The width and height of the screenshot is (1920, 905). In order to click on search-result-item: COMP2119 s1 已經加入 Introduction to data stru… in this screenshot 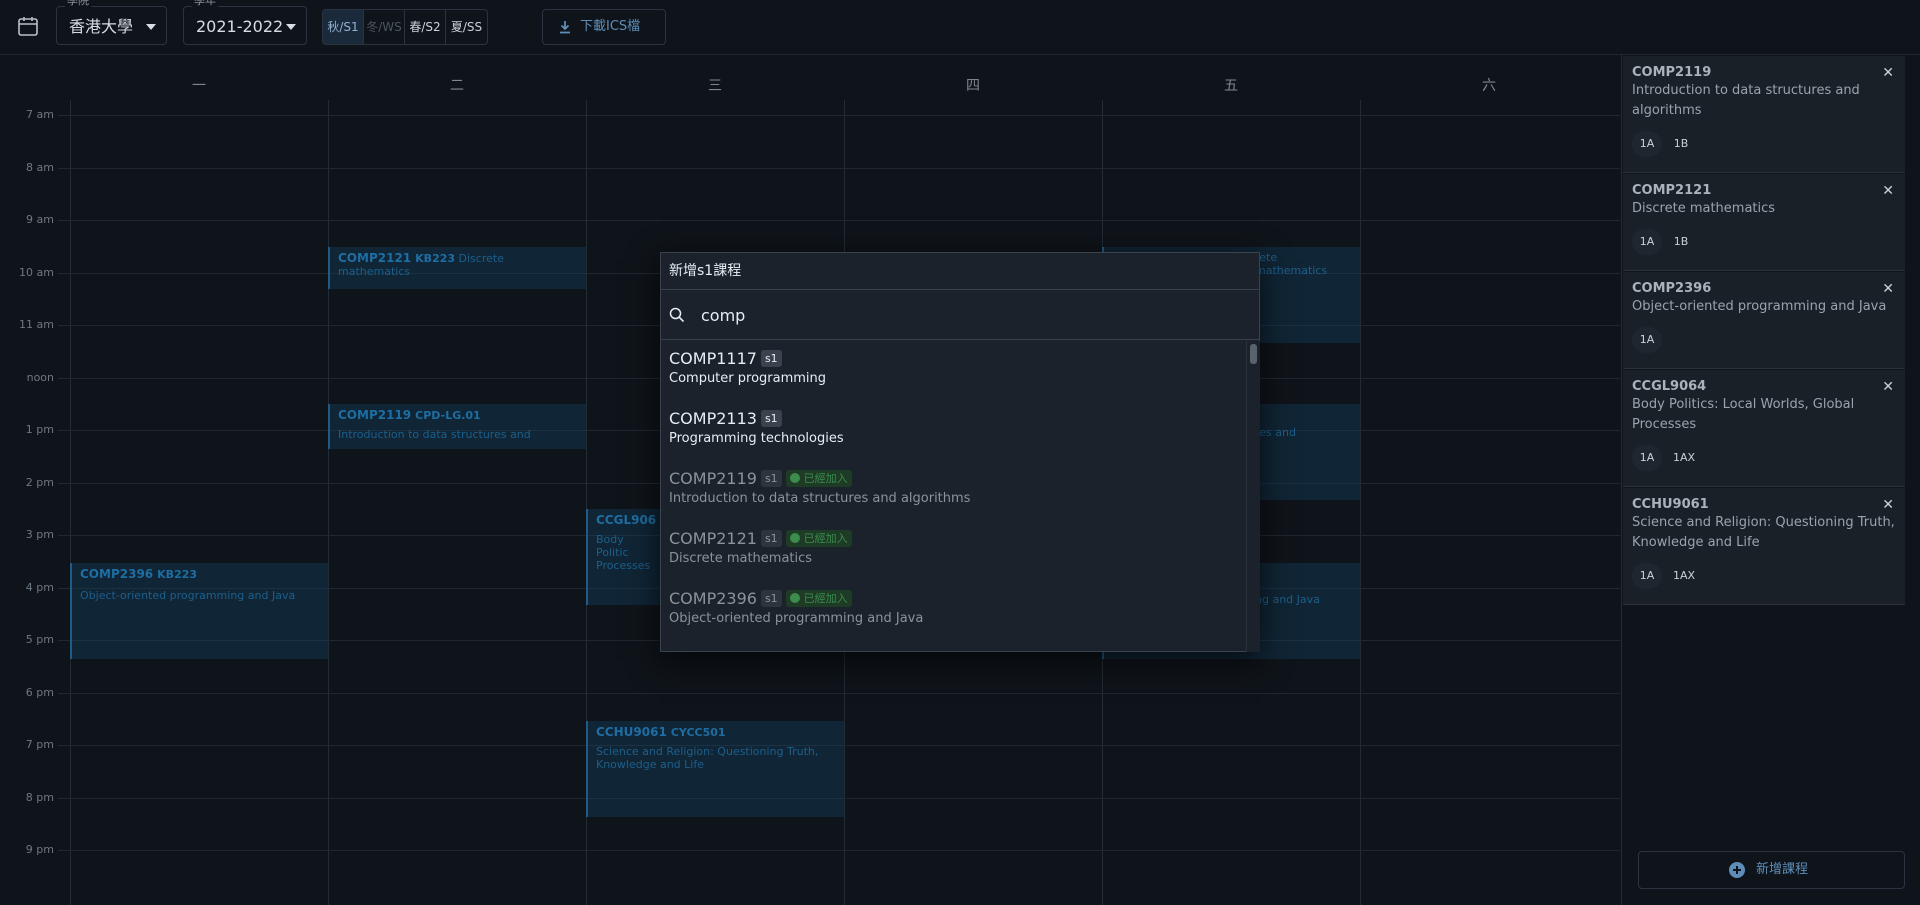, I will do `click(953, 491)`.